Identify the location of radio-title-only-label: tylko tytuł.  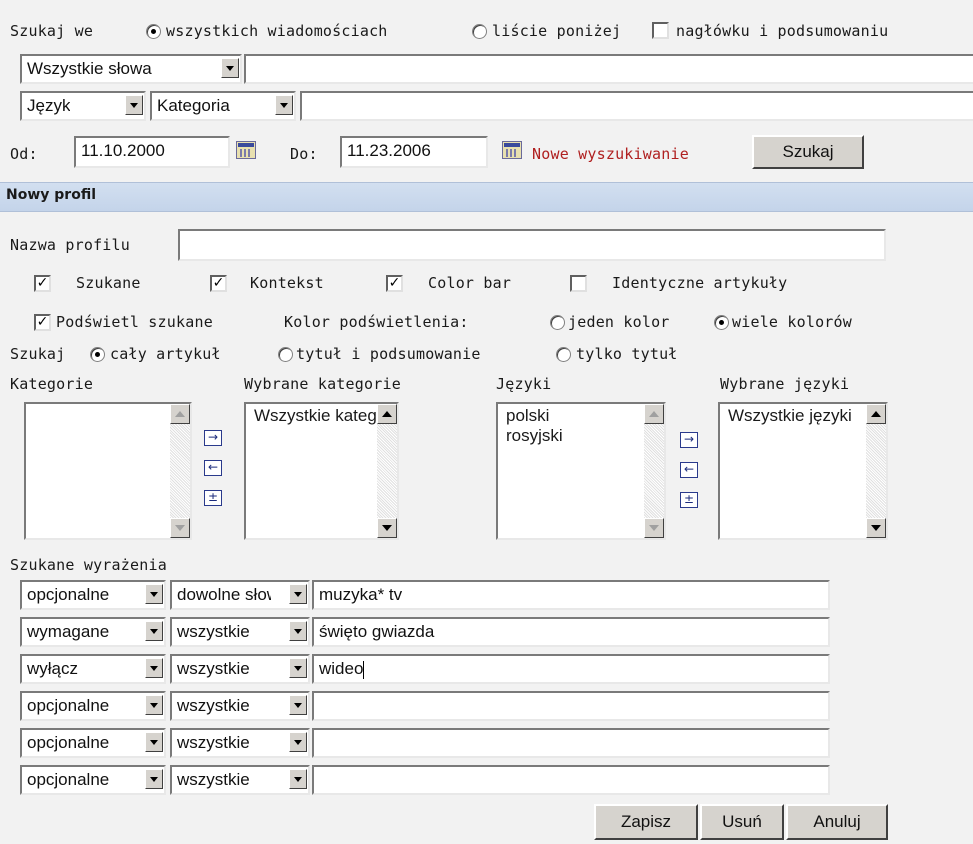
(627, 354).